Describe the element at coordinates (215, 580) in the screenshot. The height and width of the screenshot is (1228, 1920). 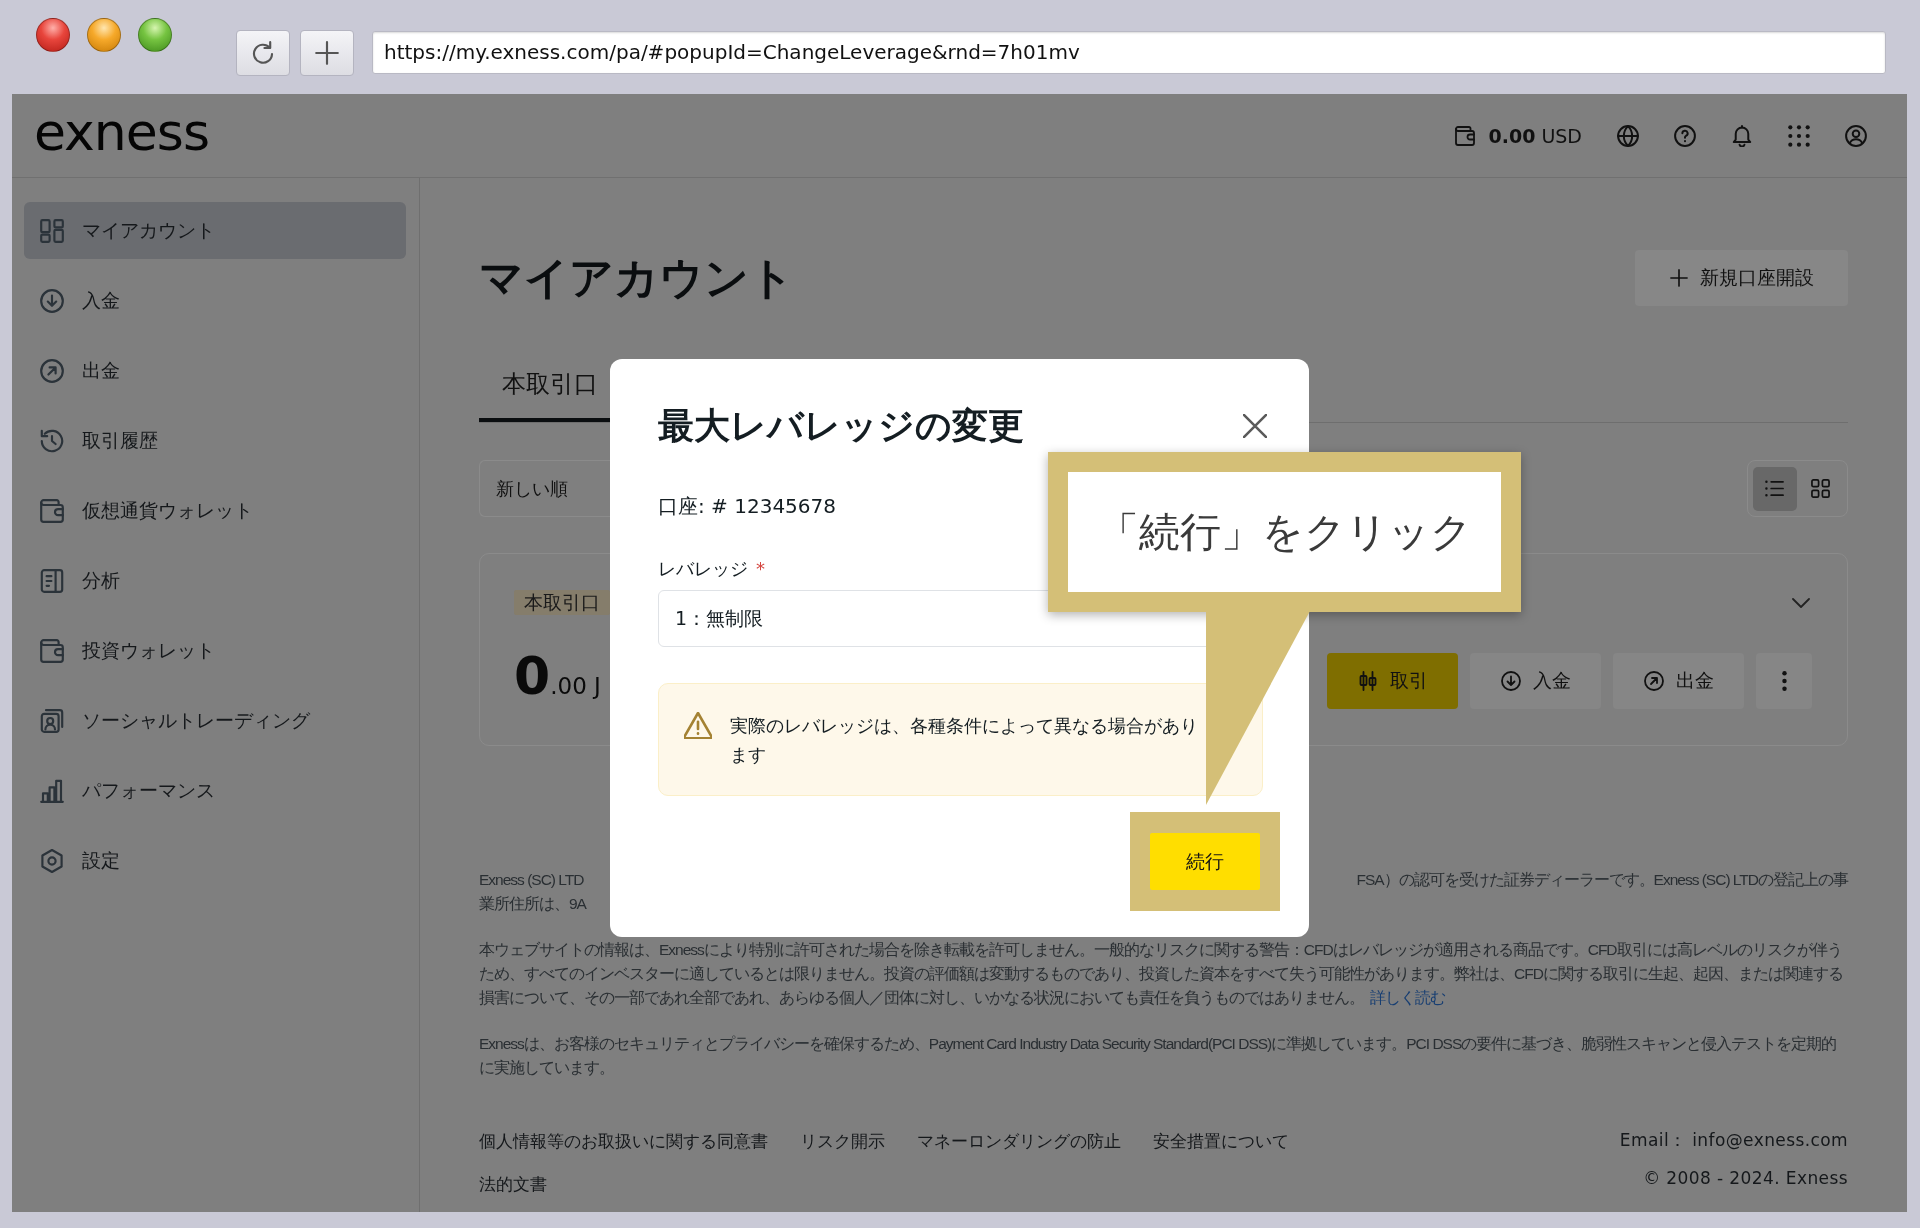
I see `sidebar-item: 分析` at that location.